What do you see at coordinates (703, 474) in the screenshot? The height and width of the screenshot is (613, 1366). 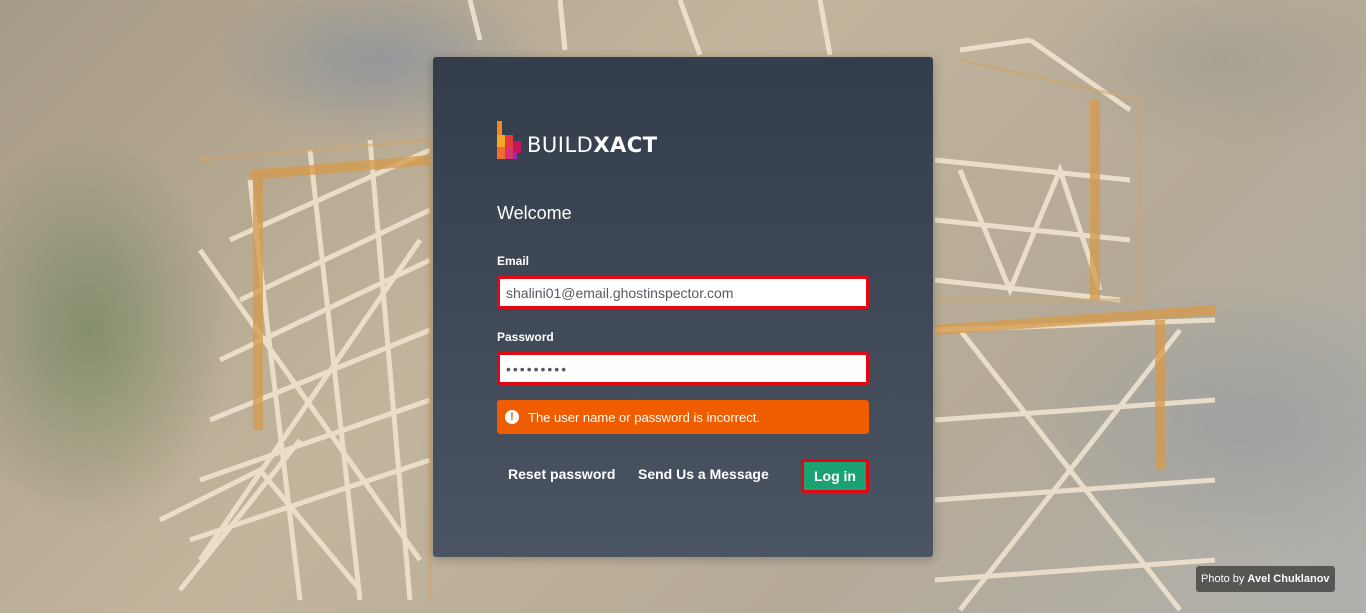 I see `send-message-link: Send Us a Message` at bounding box center [703, 474].